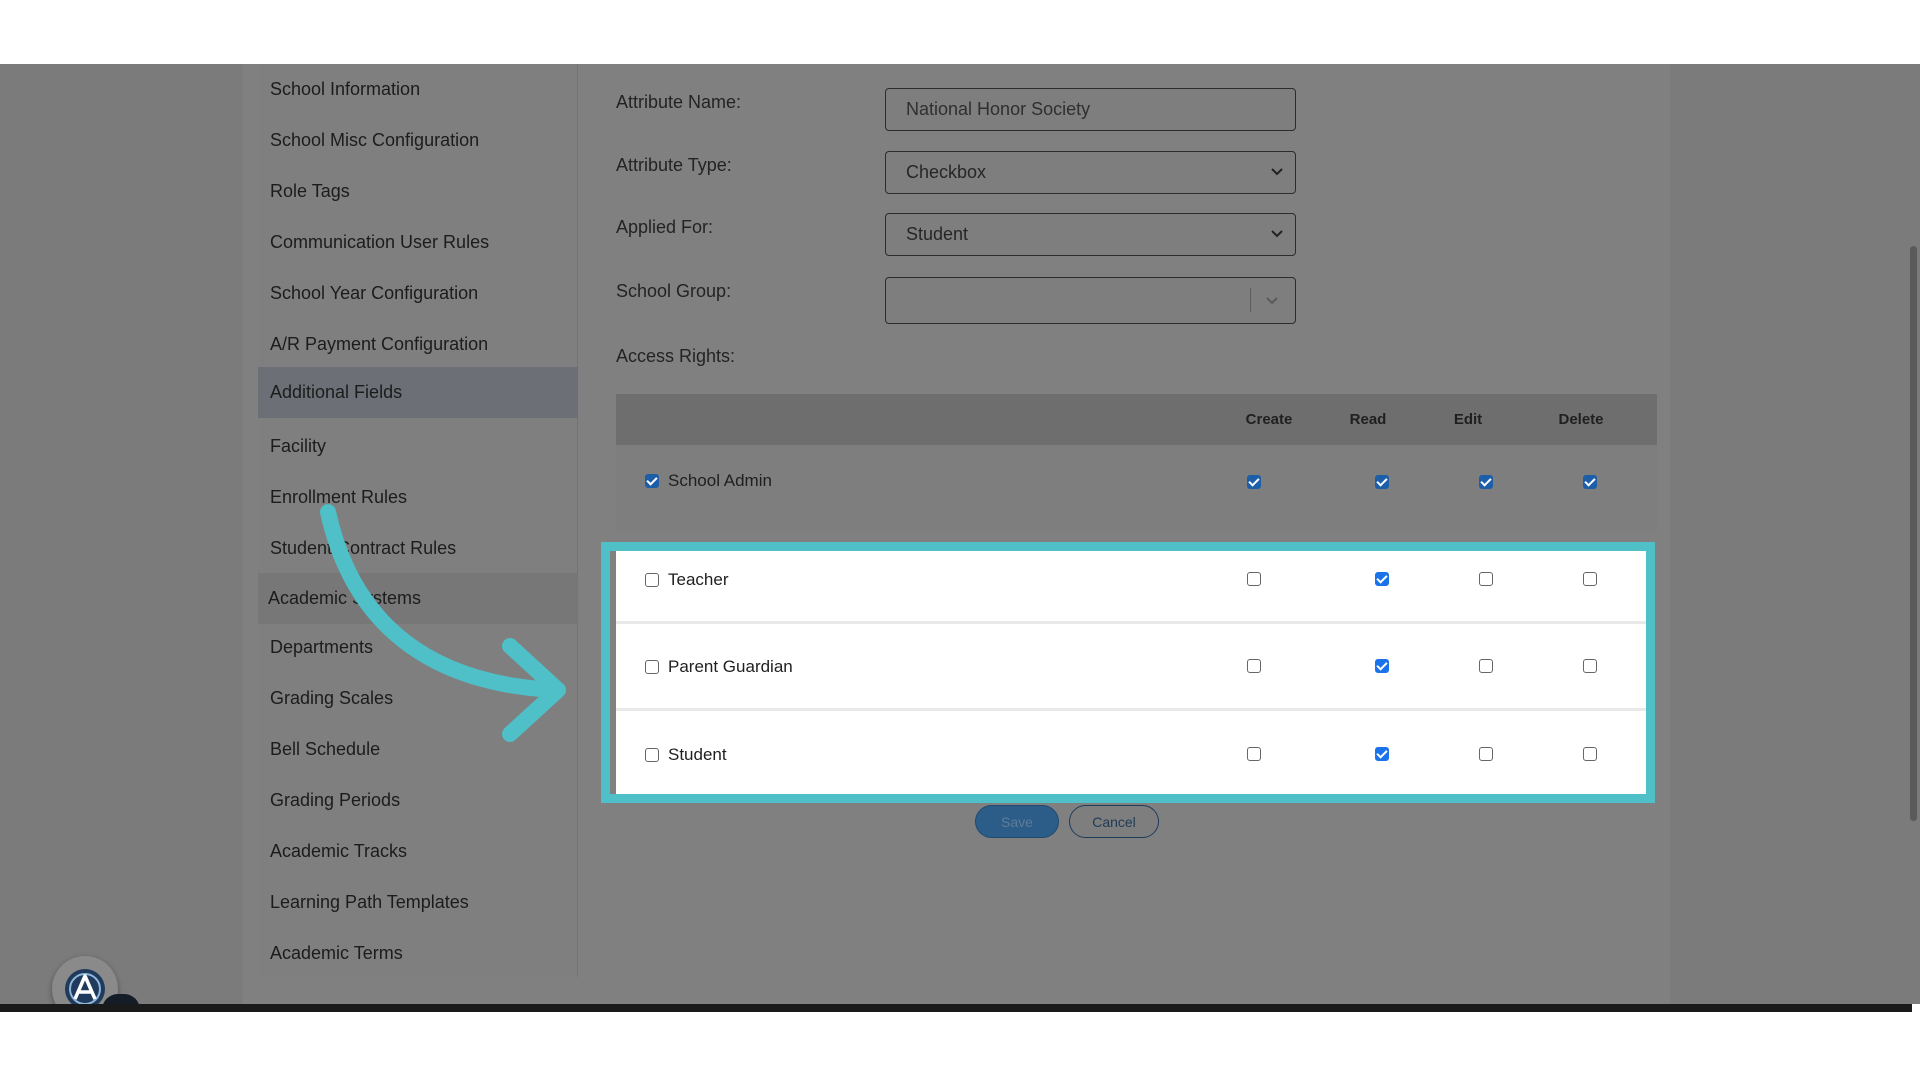 The image size is (1920, 1080). I want to click on column-header-create: Create, so click(1269, 419).